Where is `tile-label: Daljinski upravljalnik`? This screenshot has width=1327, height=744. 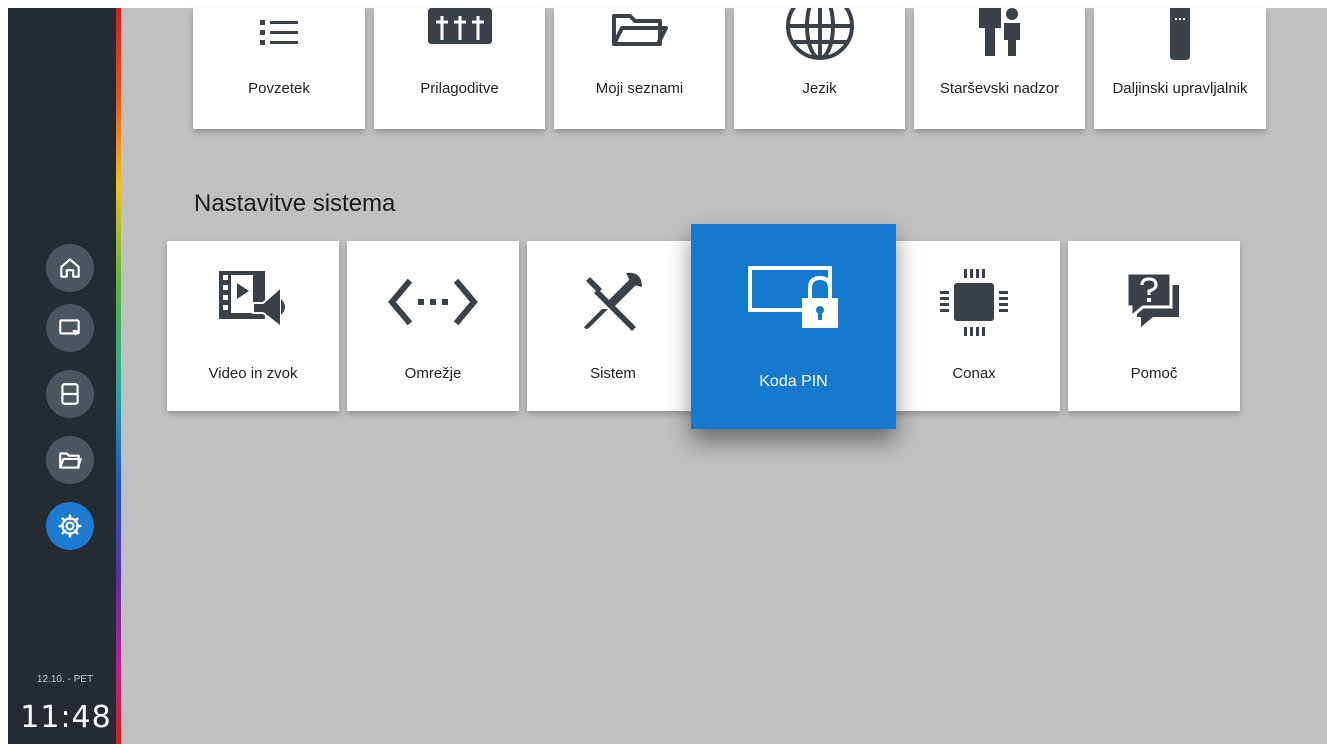
tile-label: Daljinski upravljalnik is located at coordinates (1180, 88).